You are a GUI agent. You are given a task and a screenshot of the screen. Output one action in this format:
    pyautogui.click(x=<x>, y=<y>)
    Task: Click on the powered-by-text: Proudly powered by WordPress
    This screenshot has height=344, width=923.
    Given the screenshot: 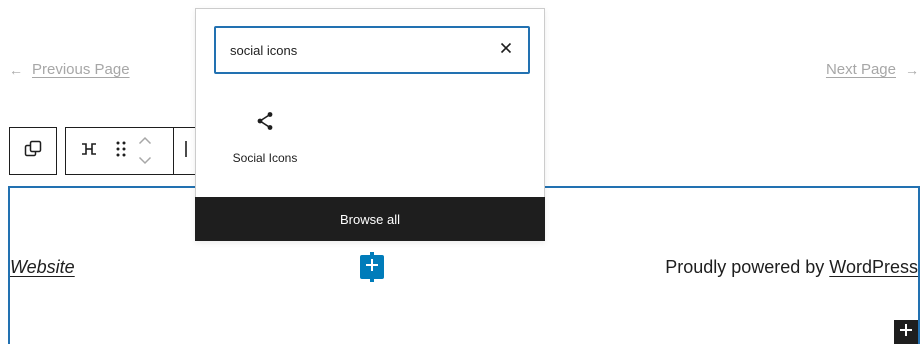 What is the action you would take?
    pyautogui.click(x=791, y=267)
    